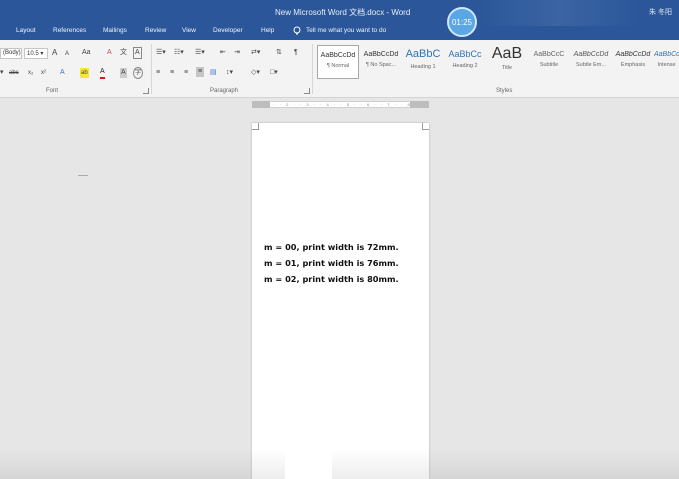  What do you see at coordinates (2, 73) in the screenshot?
I see `underline-button: ▾` at bounding box center [2, 73].